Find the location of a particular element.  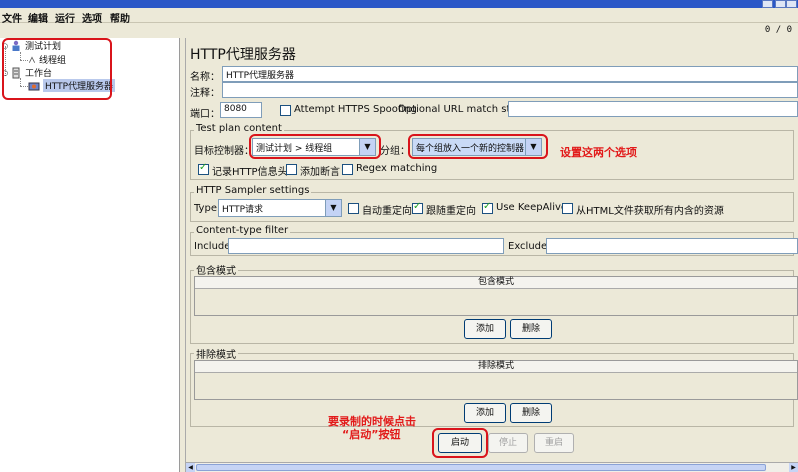

annotation-record-line2: “启动”按钮 is located at coordinates (371, 434).